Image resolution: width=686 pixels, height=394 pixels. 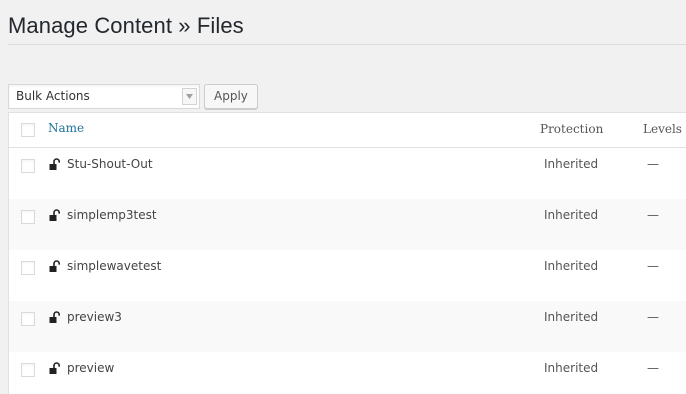 I want to click on table-header: Name Protection Levels, so click(x=347, y=130).